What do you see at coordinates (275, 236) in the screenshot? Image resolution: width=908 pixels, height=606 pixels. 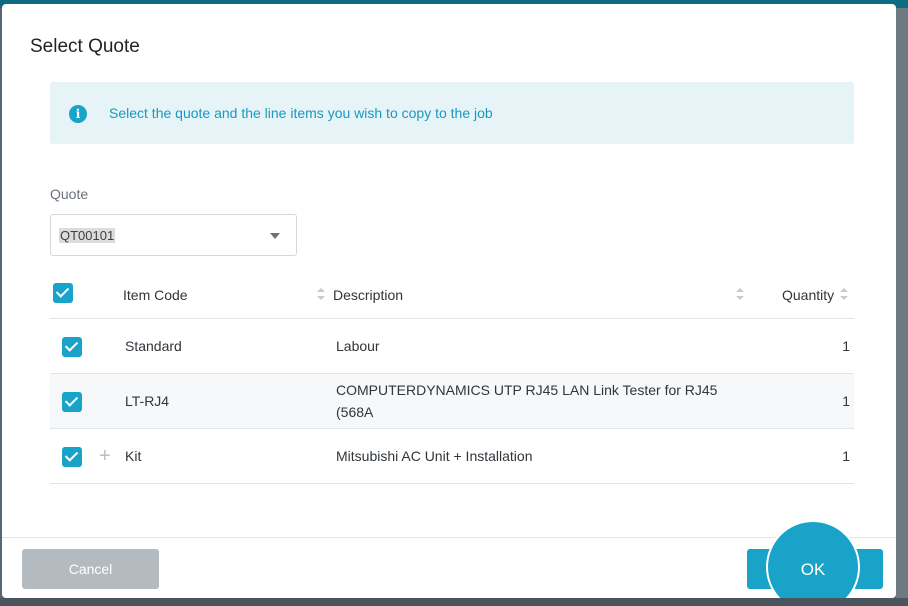 I see `chevron-down-icon` at bounding box center [275, 236].